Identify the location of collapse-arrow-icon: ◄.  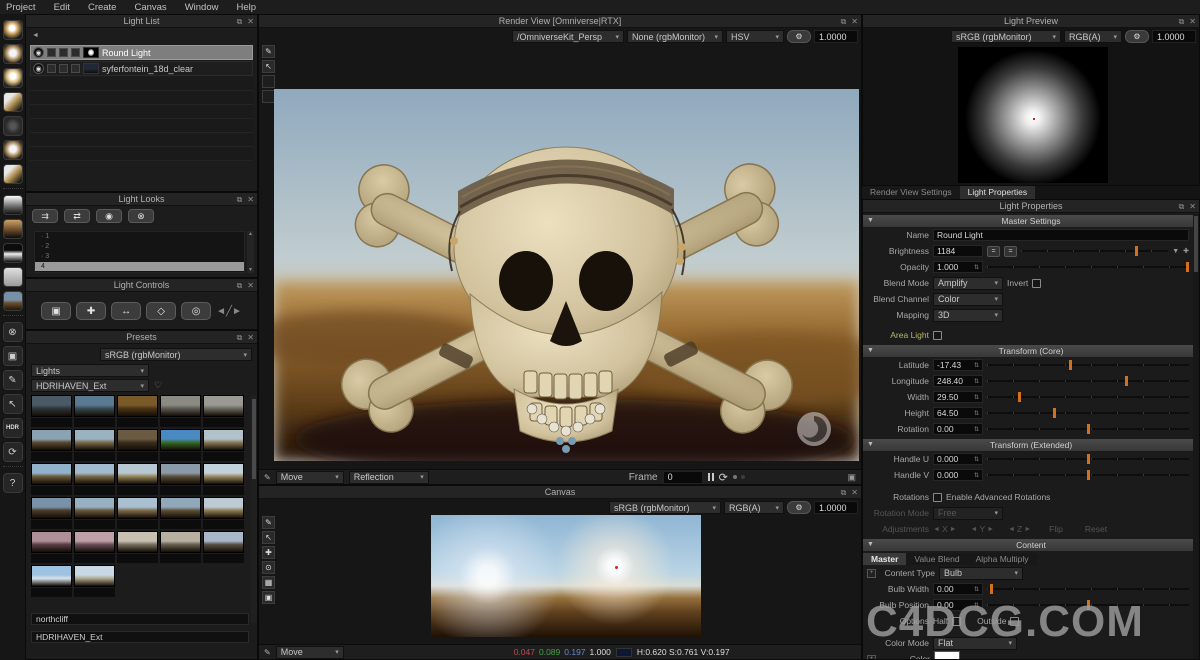
(35, 35).